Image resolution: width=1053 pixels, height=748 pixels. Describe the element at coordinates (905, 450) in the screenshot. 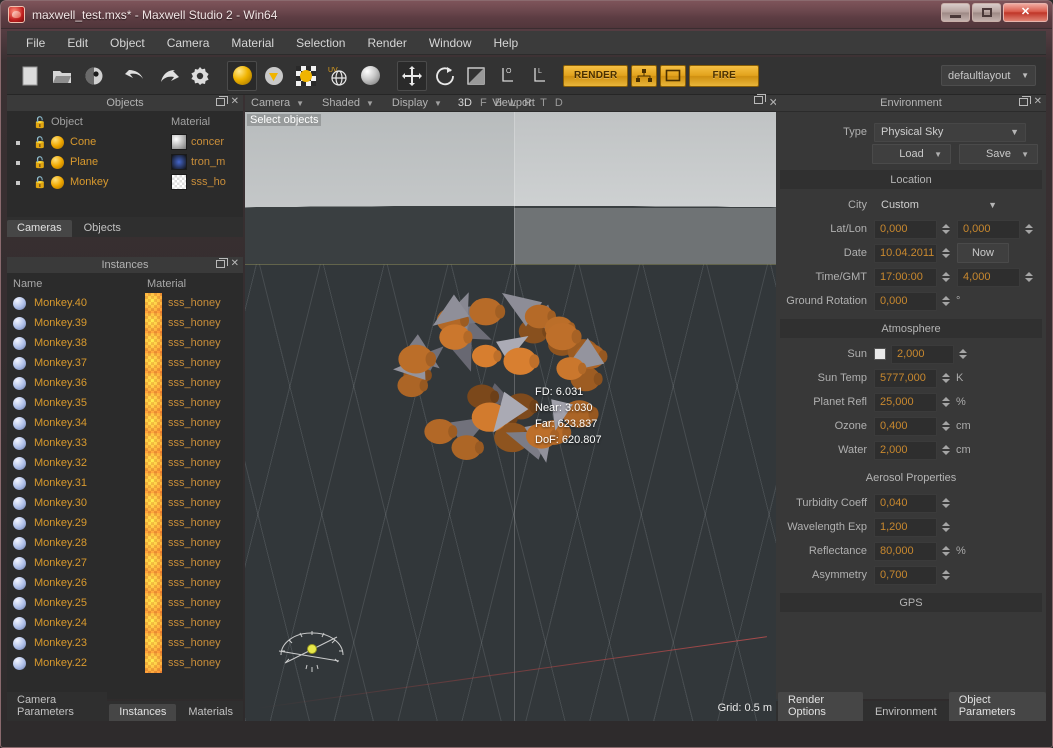

I see `water-input: 2,000` at that location.